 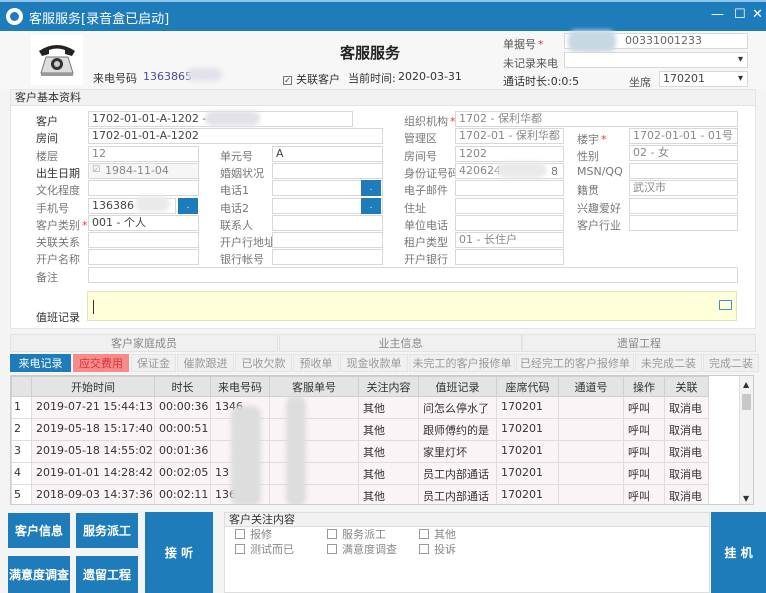 I want to click on org-field: 1702 - 保利华都, so click(x=596, y=119).